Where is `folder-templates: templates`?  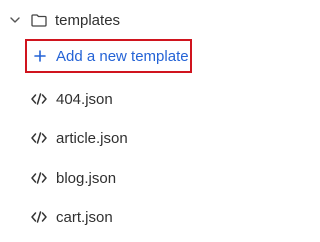 folder-templates: templates is located at coordinates (64, 20).